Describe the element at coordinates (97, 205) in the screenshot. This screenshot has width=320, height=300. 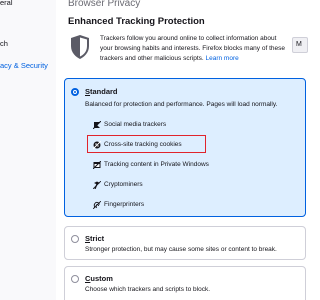
I see `fingerprinter-icon` at that location.